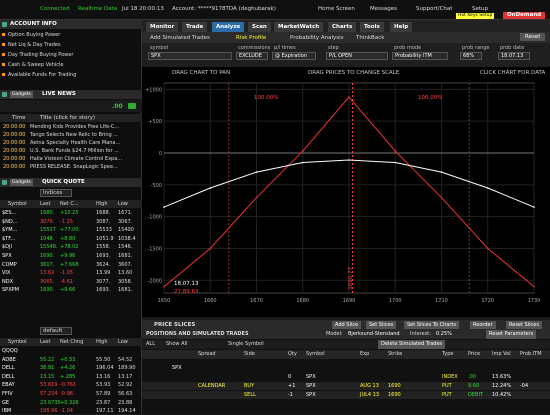  I want to click on symbol-input: SPX, so click(190, 56).